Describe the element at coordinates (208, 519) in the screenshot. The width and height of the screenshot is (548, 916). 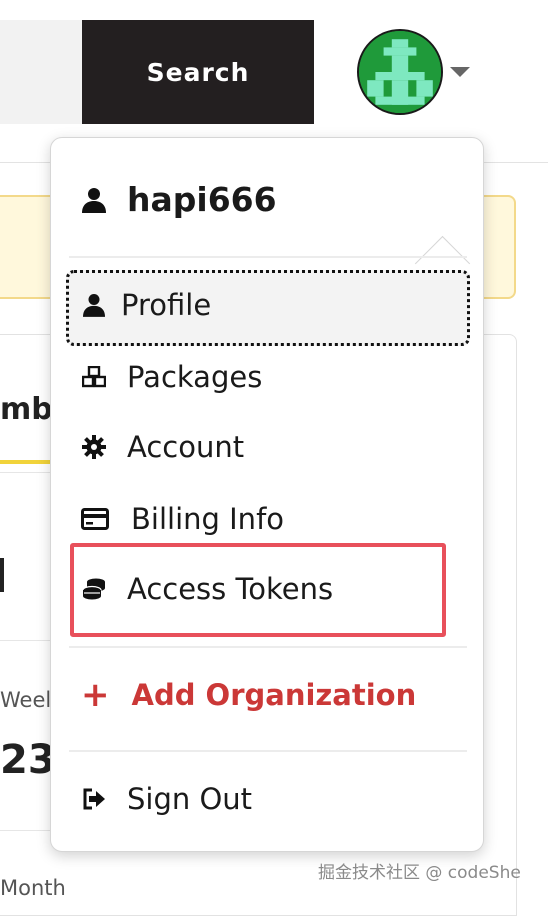
I see `menu-item-label: Billing Info` at that location.